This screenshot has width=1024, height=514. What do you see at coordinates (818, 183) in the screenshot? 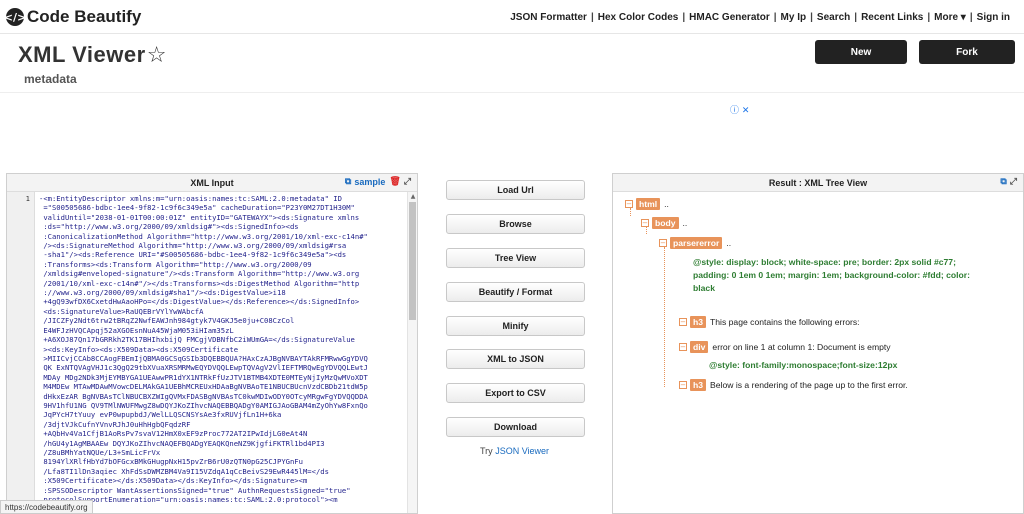
I see `result-panel-header: Result : XML Tree View ⧉ ⤢` at bounding box center [818, 183].